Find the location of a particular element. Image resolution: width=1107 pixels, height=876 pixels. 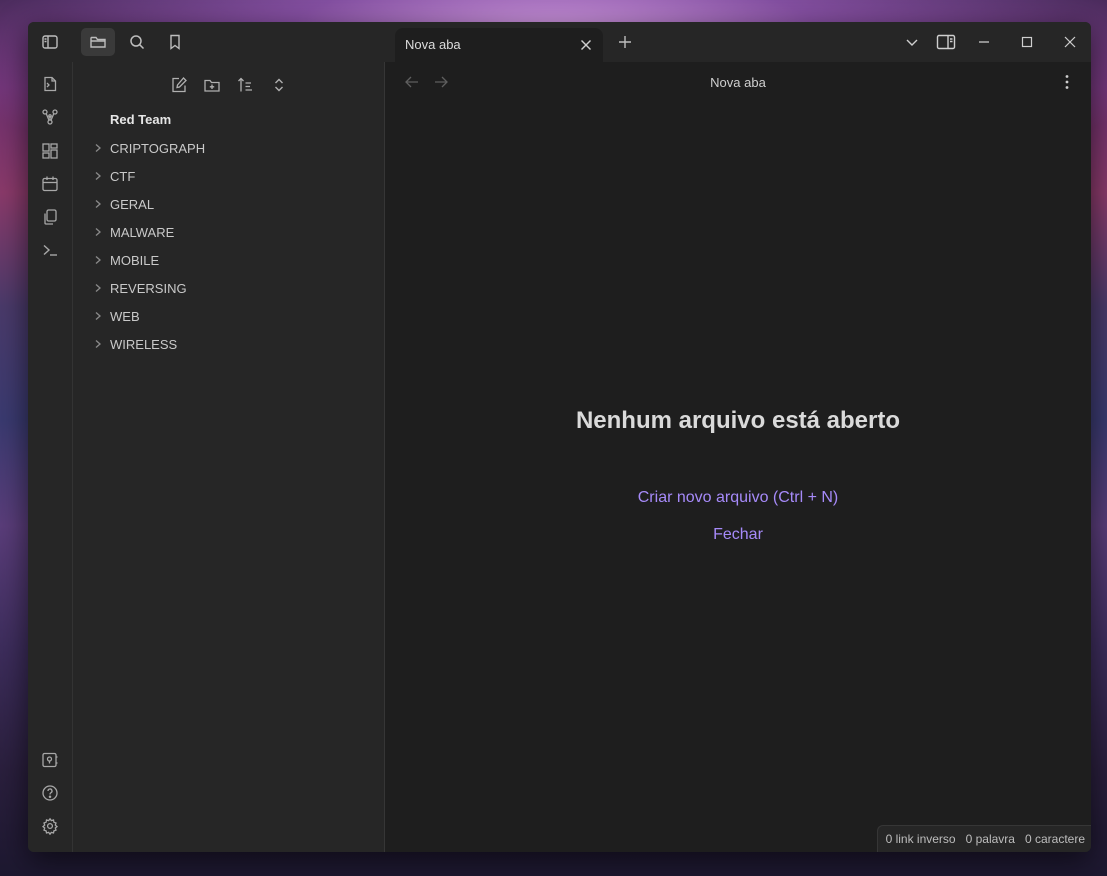

folder-name: WEB is located at coordinates (125, 316).